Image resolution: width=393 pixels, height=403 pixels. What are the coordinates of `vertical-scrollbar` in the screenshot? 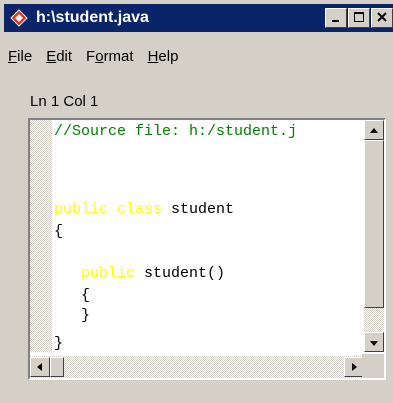 It's located at (374, 236).